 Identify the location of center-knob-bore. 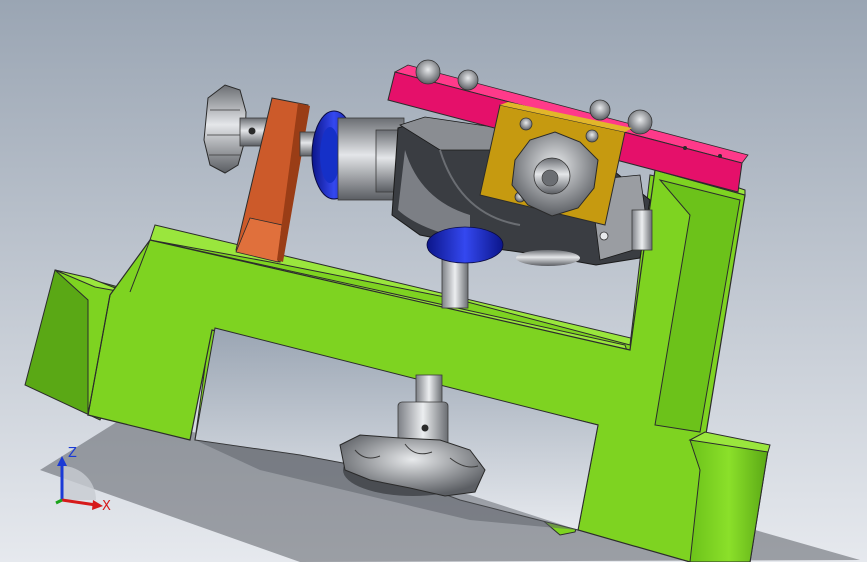
(550, 178).